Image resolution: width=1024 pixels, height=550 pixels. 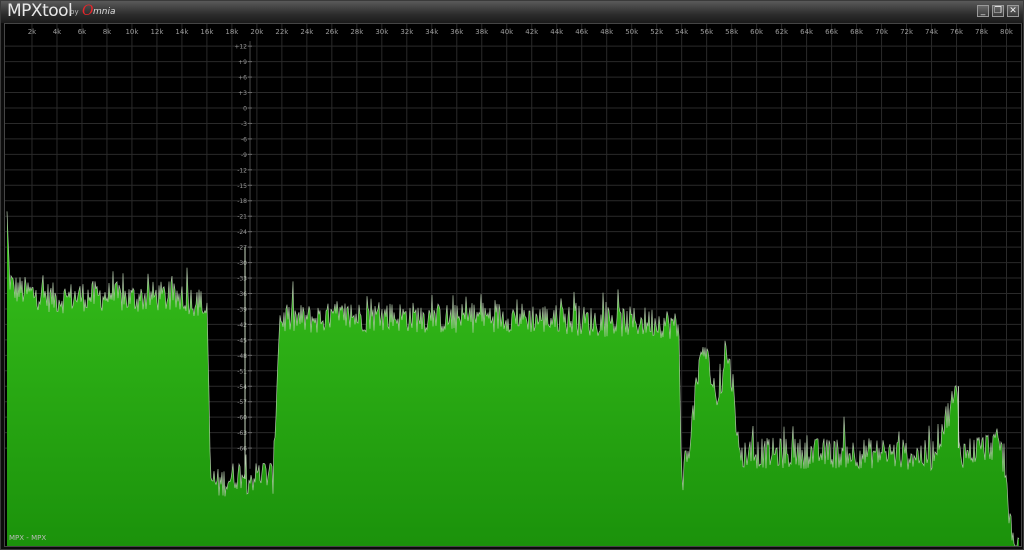 What do you see at coordinates (357, 32) in the screenshot?
I see `x-tick-label: 28k` at bounding box center [357, 32].